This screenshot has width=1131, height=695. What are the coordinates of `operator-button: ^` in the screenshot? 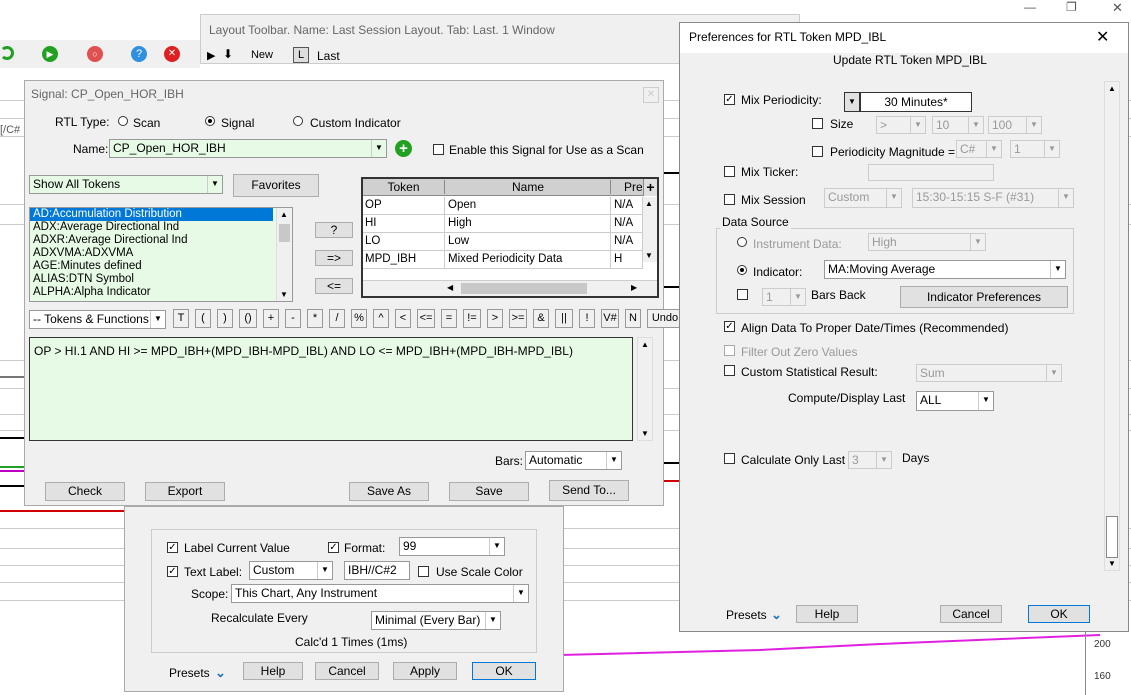 It's located at (381, 318).